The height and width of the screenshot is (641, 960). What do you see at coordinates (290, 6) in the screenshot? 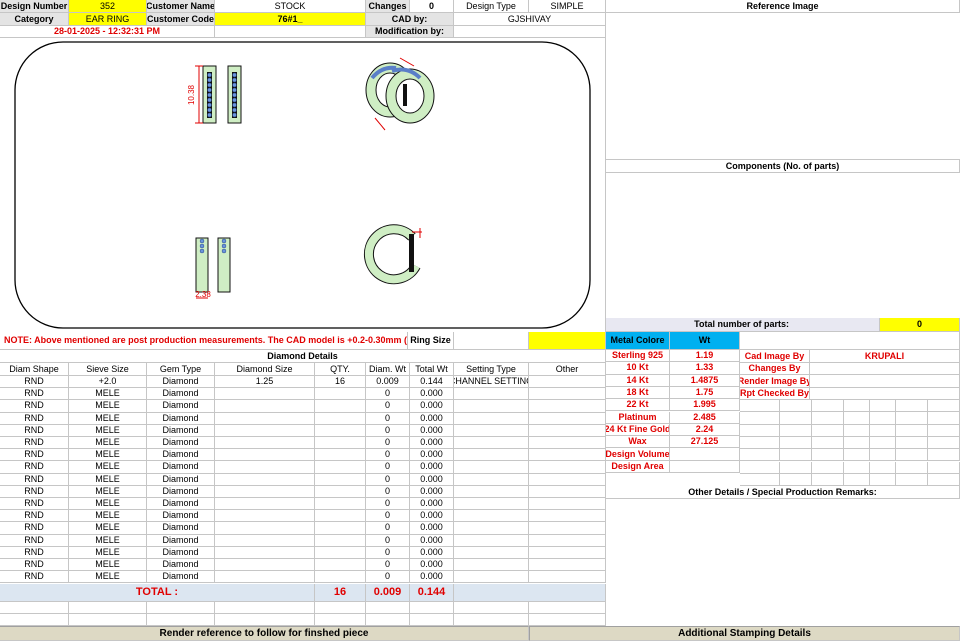
I see `customer-name-value: STOCK` at bounding box center [290, 6].